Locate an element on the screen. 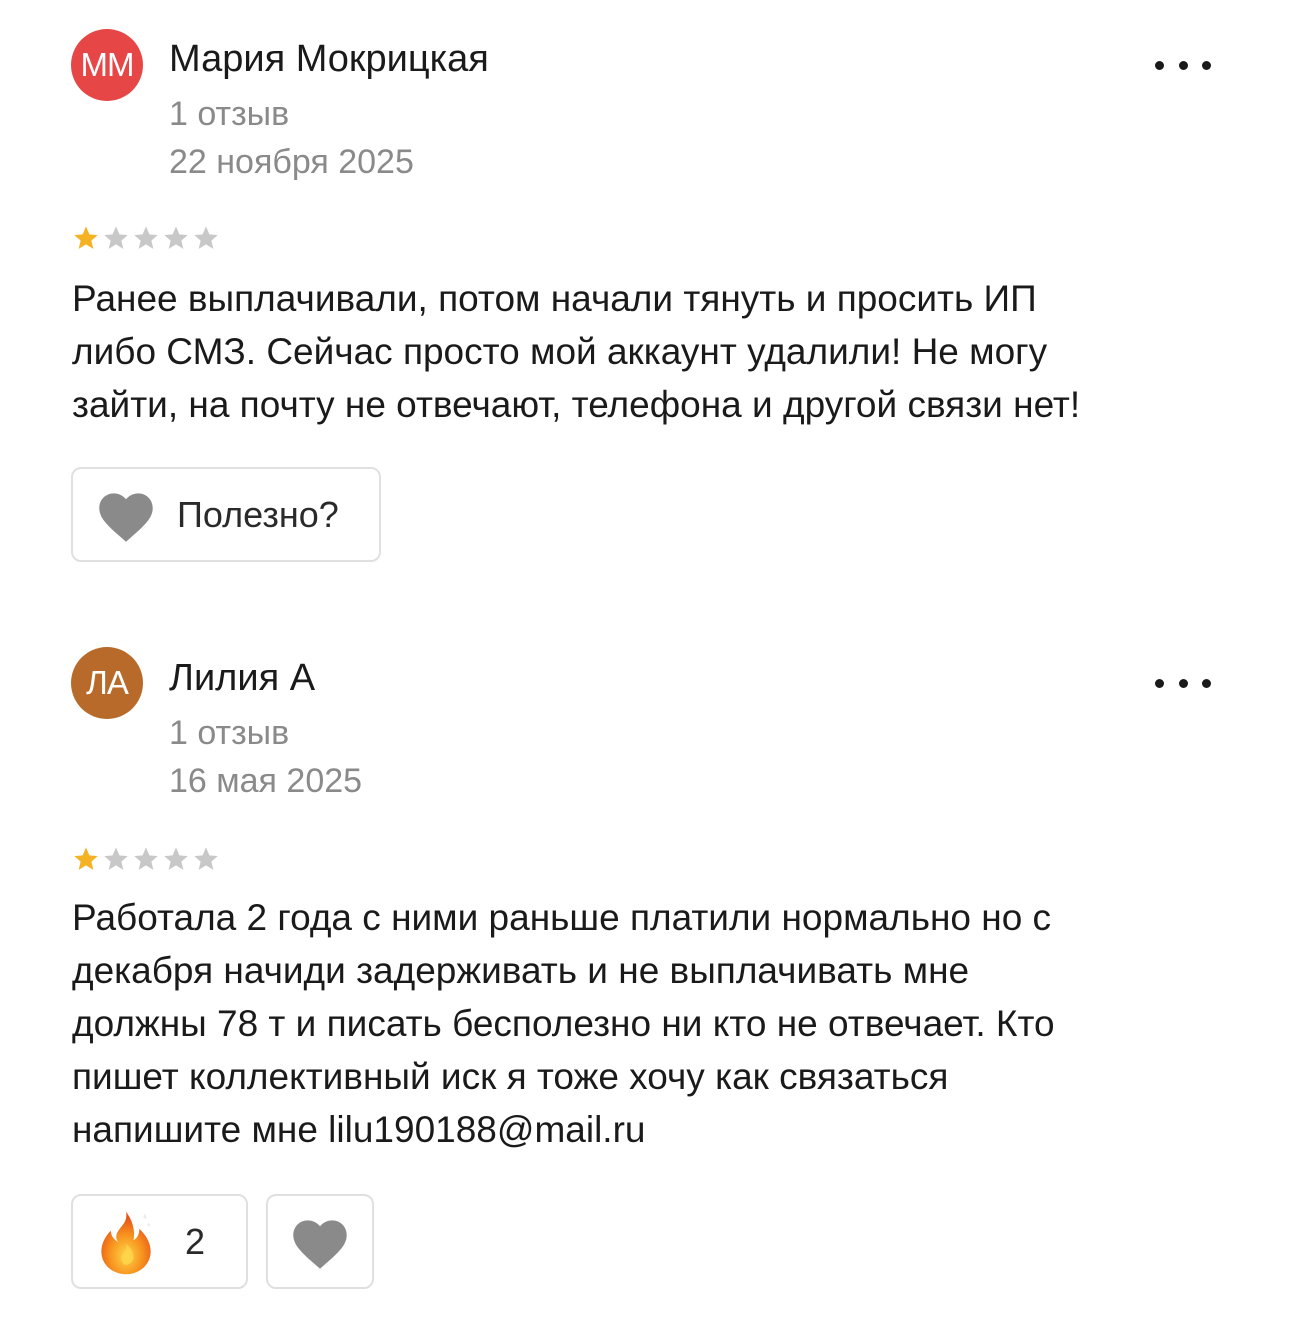  review-date: 16 мая 2025 is located at coordinates (266, 781).